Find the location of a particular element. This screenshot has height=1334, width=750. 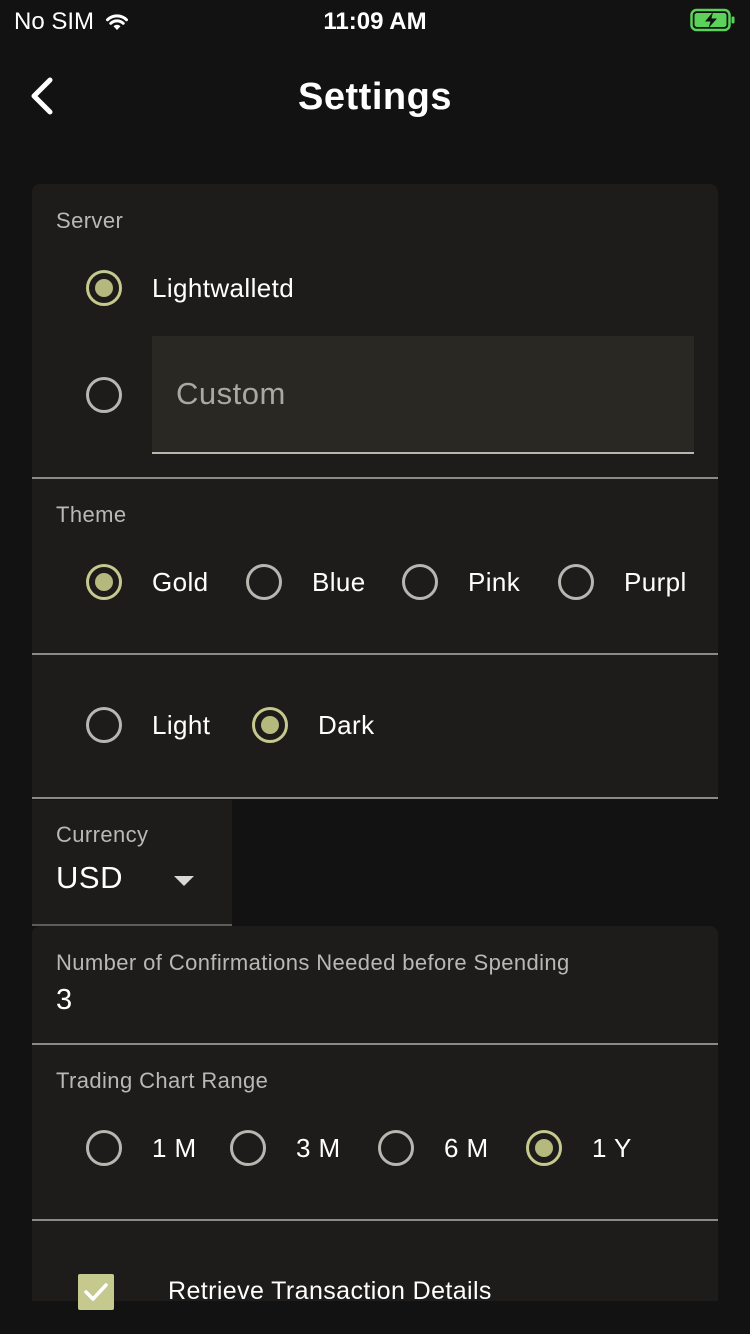

checkmark-icon is located at coordinates (96, 1292).